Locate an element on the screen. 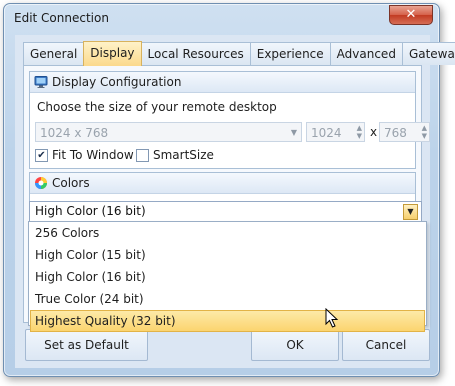 This screenshot has height=386, width=455. color-wheel-icon is located at coordinates (41, 183).